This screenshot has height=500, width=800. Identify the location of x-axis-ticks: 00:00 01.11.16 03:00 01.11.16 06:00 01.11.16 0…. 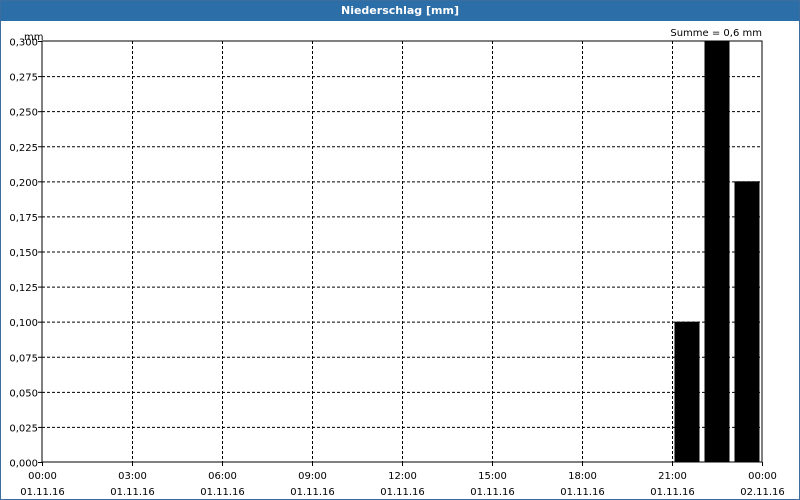
(402, 480).